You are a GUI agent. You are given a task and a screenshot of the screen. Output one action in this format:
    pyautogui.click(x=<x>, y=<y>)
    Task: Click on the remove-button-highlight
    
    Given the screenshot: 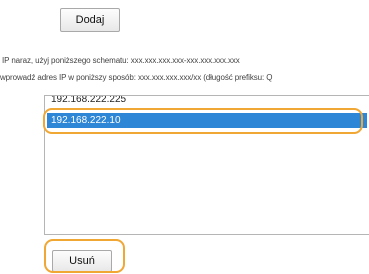 What is the action you would take?
    pyautogui.click(x=84, y=256)
    